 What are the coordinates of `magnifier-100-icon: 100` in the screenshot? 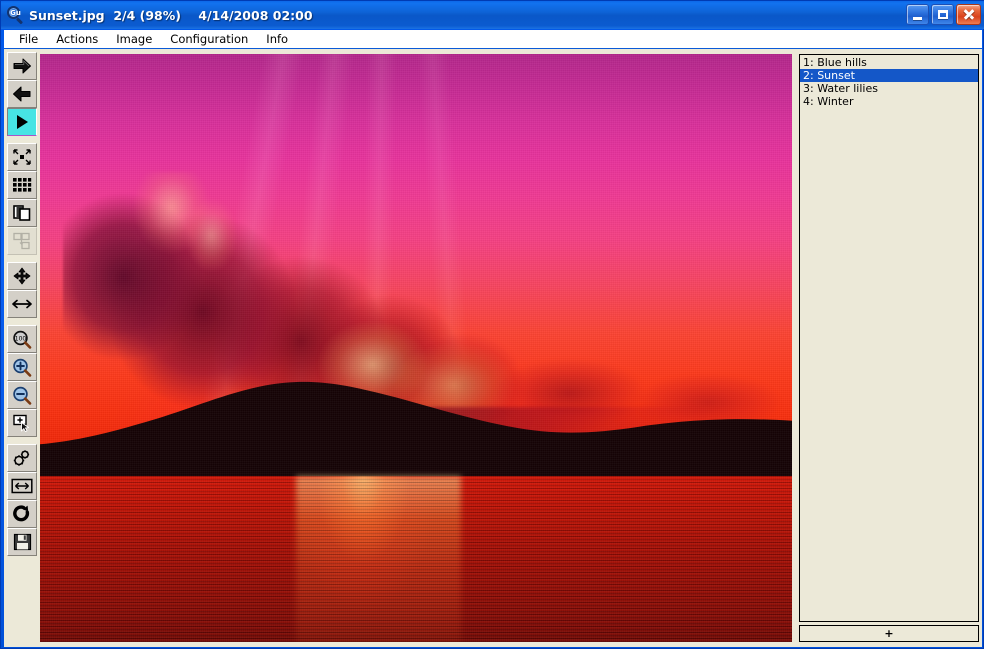 It's located at (22, 339).